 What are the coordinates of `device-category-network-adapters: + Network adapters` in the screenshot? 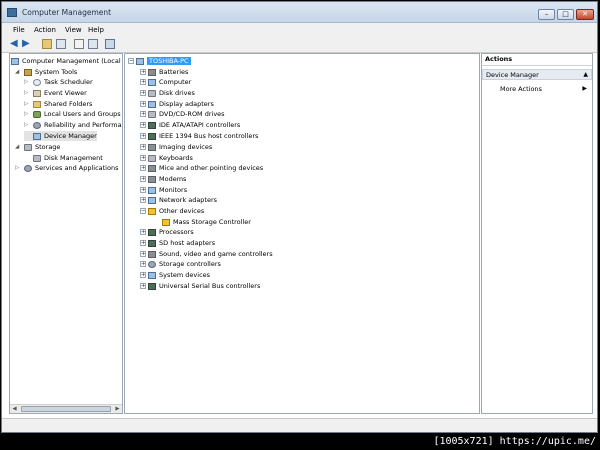 It's located at (178, 200).